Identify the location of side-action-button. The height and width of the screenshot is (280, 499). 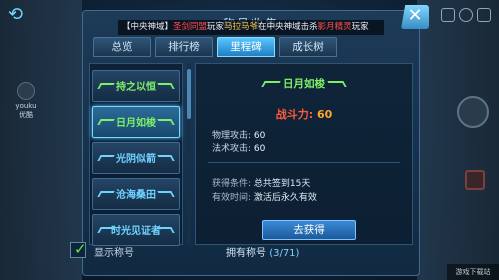
(473, 112).